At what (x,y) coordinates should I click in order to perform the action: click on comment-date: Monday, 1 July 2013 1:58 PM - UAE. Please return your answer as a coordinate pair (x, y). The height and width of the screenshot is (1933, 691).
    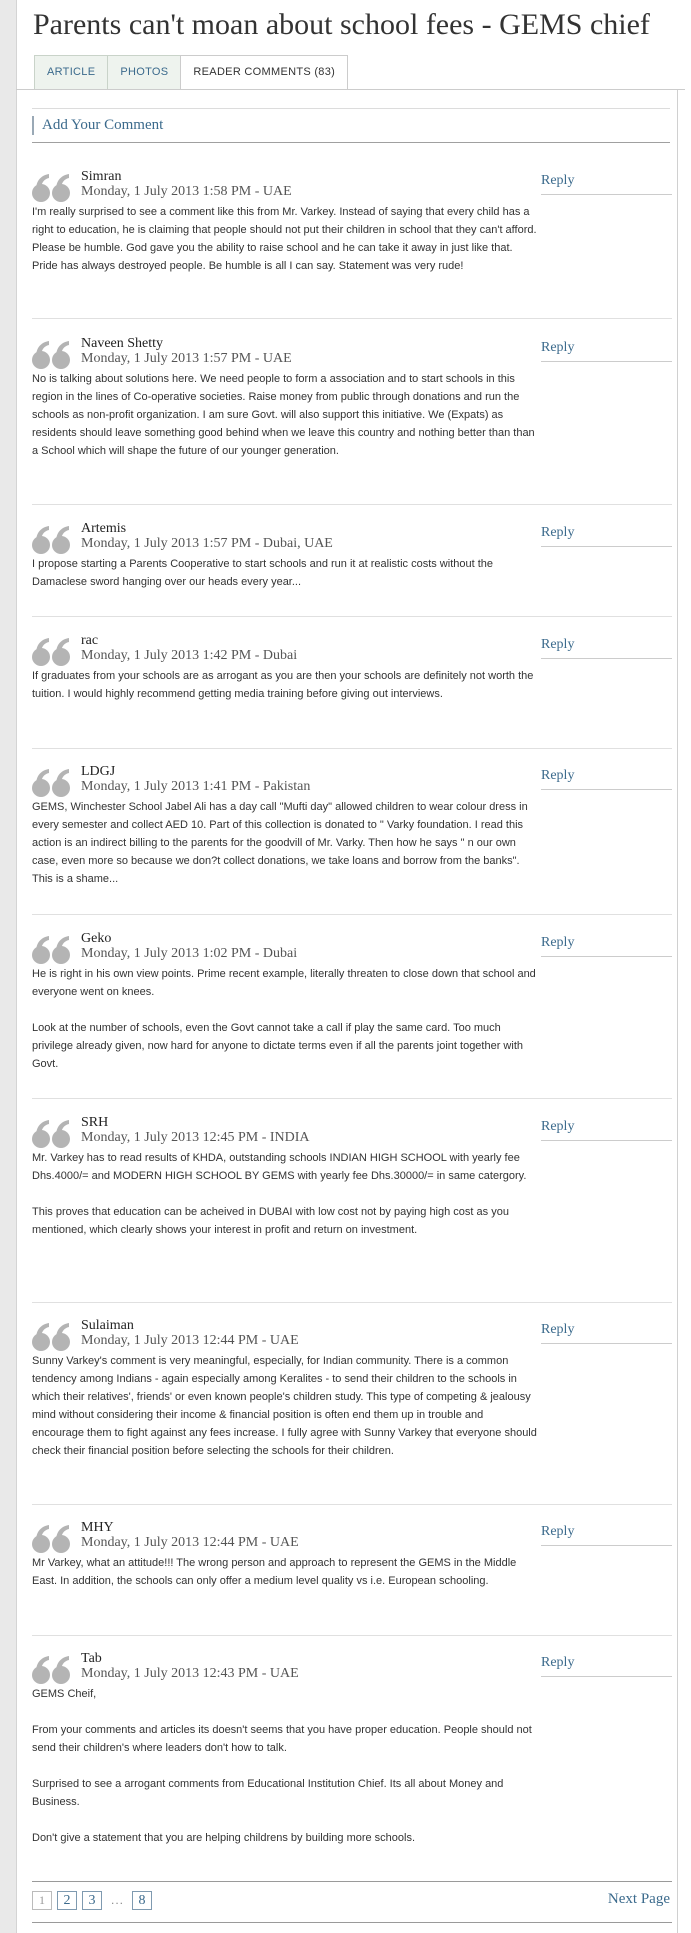
    Looking at the image, I should click on (186, 191).